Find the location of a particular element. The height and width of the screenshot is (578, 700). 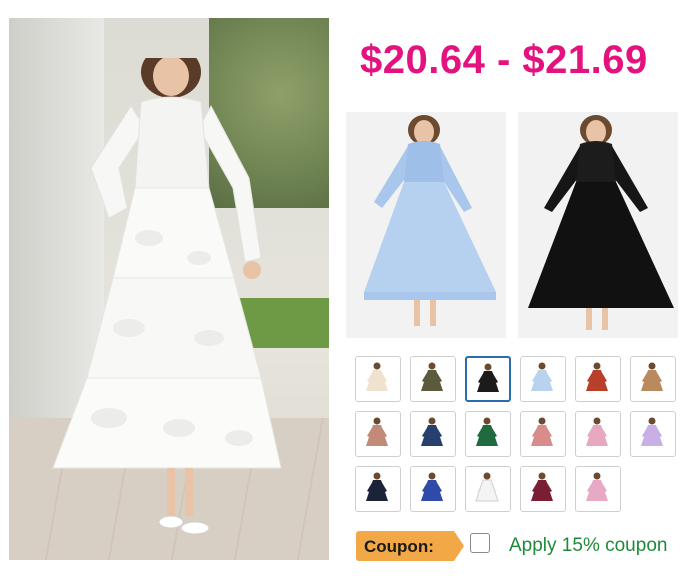

coupon-badge: Coupon: is located at coordinates (410, 546).